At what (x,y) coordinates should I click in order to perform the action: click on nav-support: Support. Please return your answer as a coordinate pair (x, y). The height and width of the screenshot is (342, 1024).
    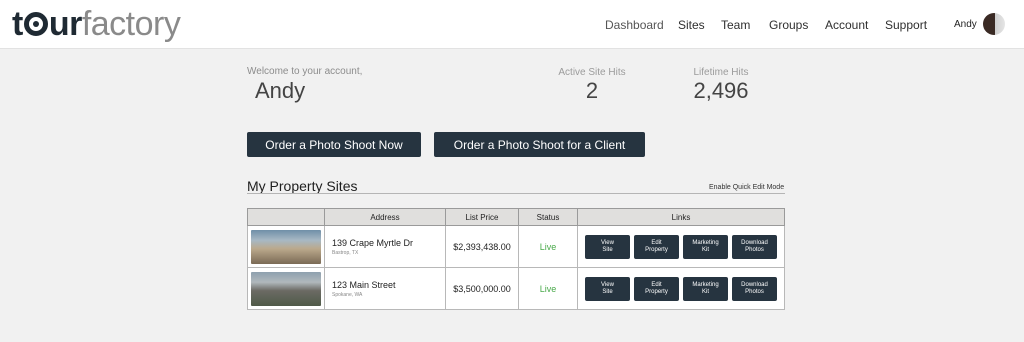
    Looking at the image, I should click on (906, 25).